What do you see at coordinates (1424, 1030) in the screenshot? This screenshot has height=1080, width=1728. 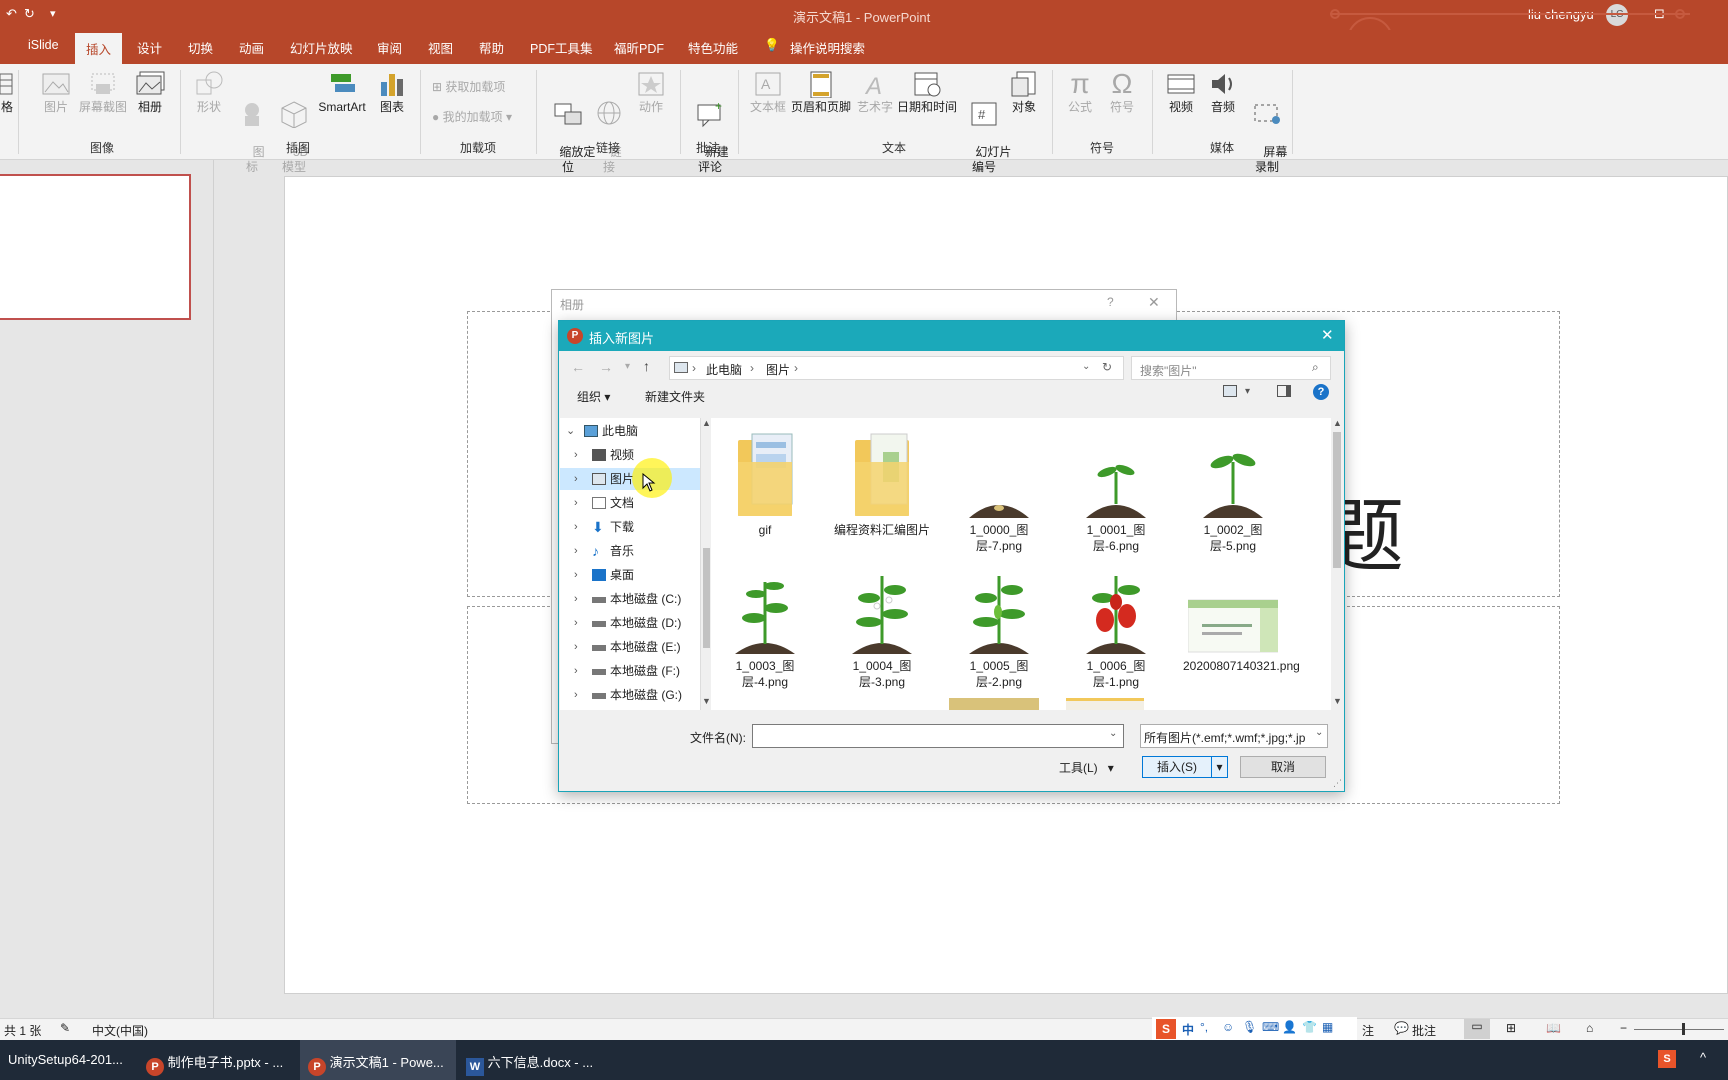 I see `comments-button: 批注` at bounding box center [1424, 1030].